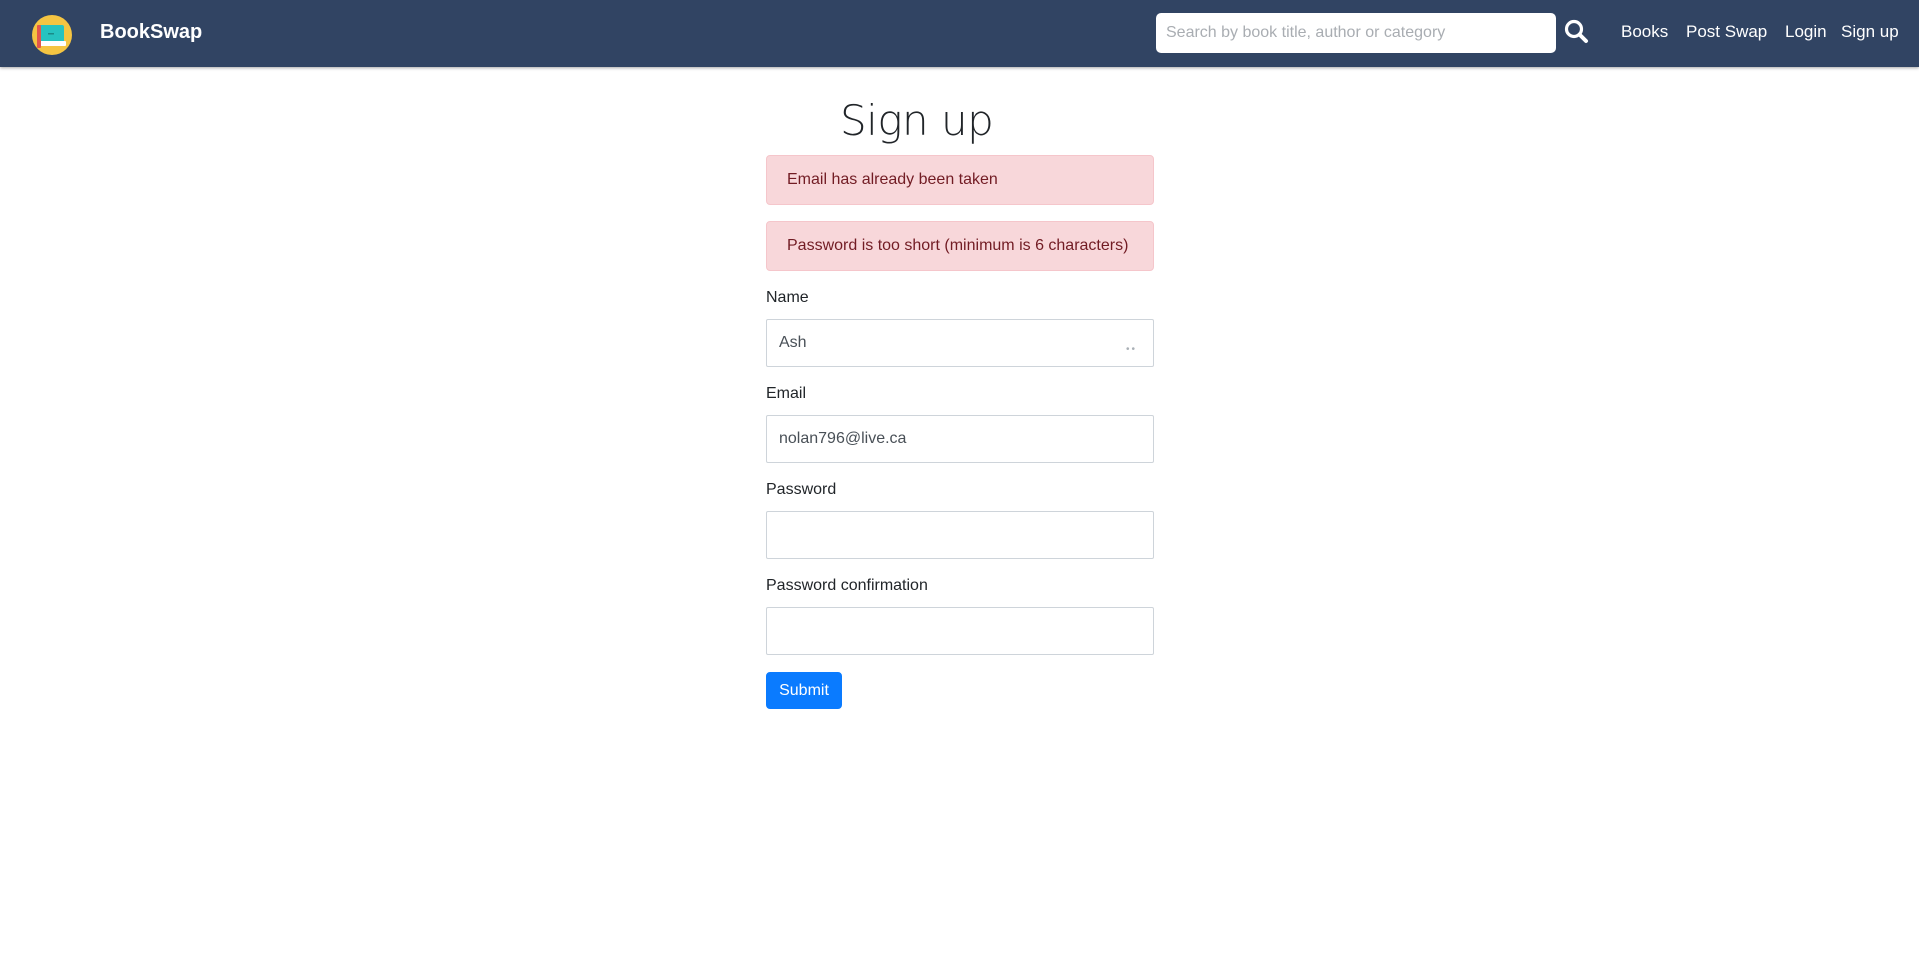 The height and width of the screenshot is (979, 1919). I want to click on brand-name: BookSwap, so click(151, 32).